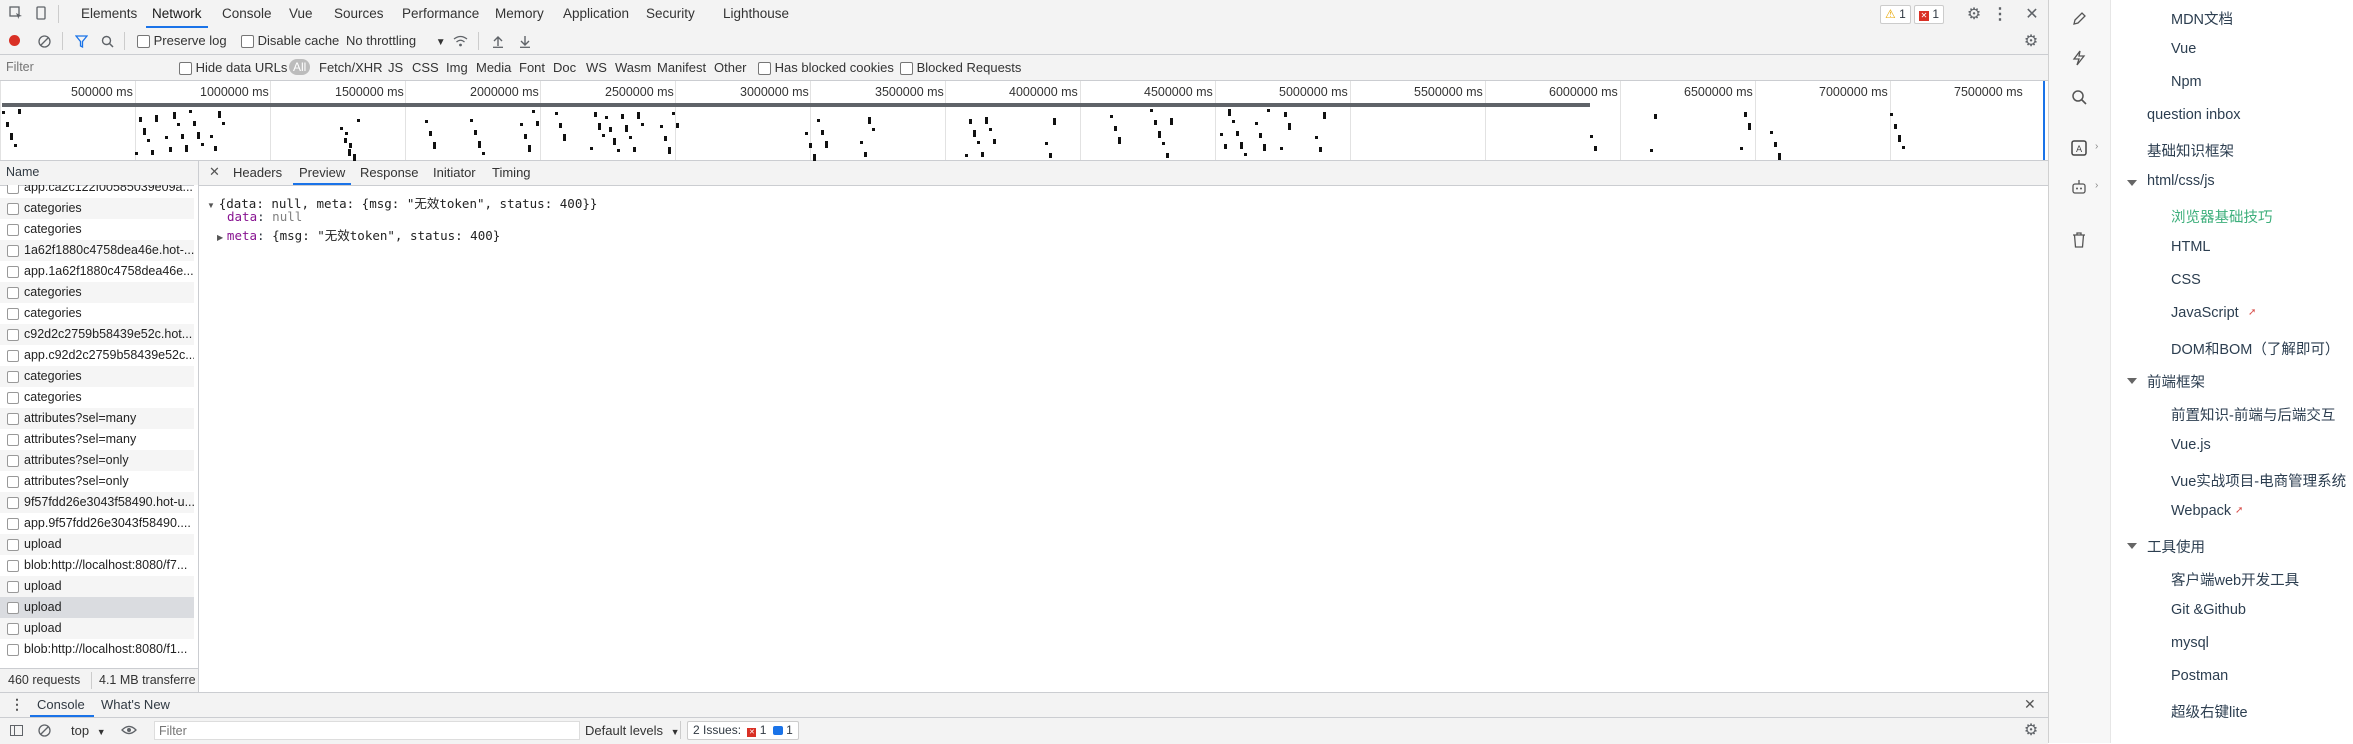  Describe the element at coordinates (756, 14) in the screenshot. I see `tab-lighthouse: Lighthouse` at that location.